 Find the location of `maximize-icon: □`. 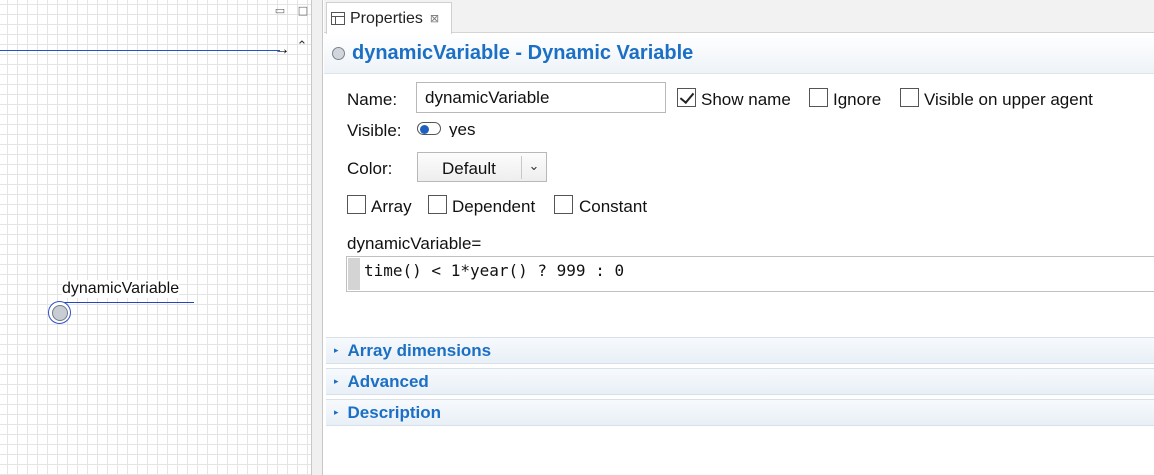

maximize-icon: □ is located at coordinates (303, 11).